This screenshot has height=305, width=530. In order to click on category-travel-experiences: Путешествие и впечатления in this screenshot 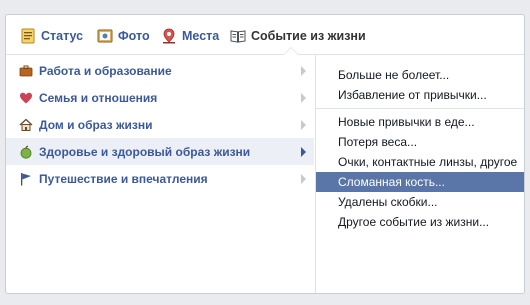, I will do `click(160, 178)`.